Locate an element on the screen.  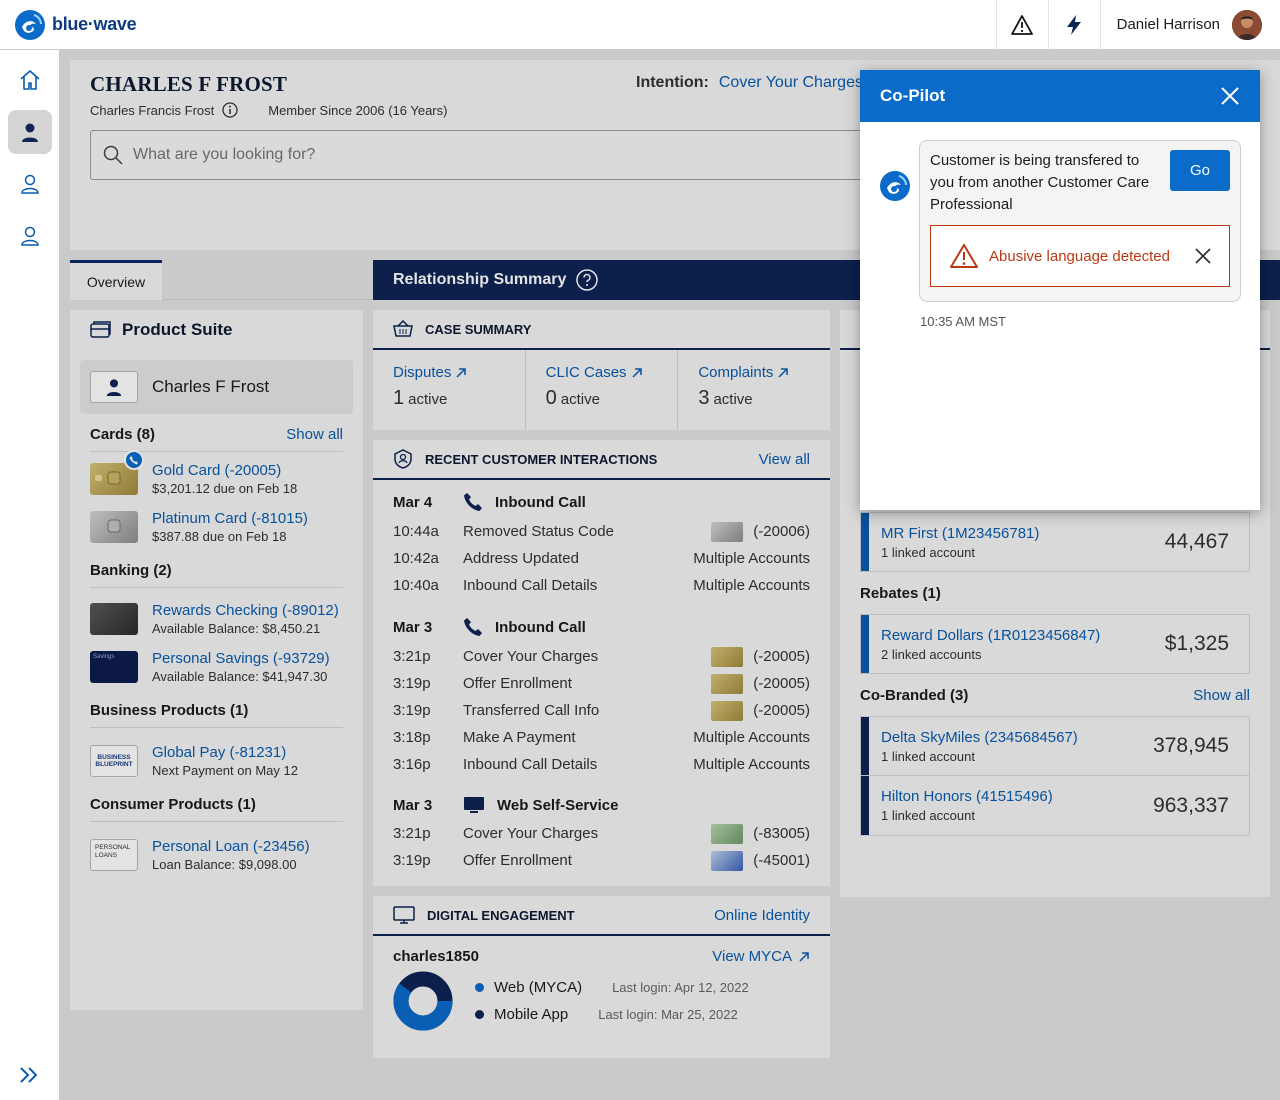
wave-logo-icon is located at coordinates (30, 25).